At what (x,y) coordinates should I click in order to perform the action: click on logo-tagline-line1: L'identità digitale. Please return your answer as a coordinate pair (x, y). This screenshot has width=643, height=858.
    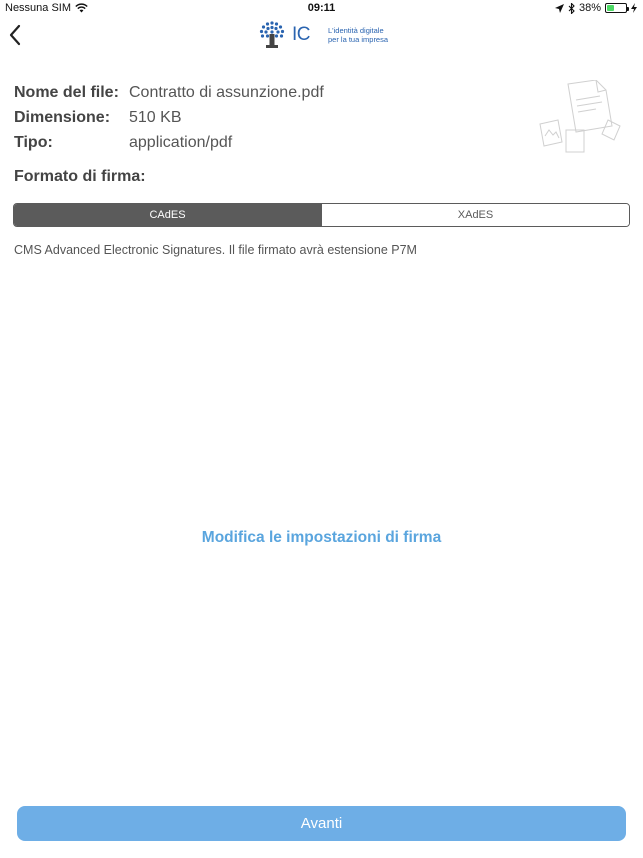
    Looking at the image, I should click on (356, 30).